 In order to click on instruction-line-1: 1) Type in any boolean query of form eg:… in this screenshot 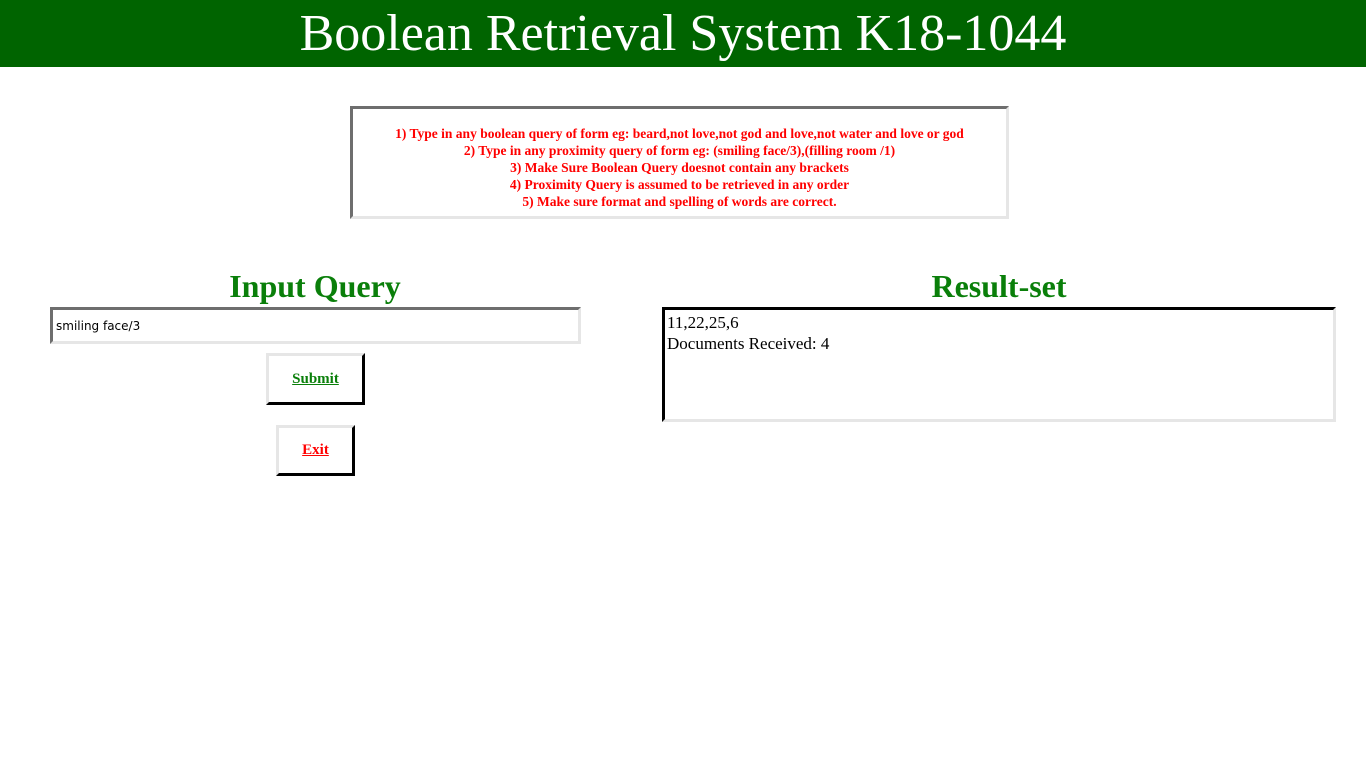, I will do `click(679, 133)`.